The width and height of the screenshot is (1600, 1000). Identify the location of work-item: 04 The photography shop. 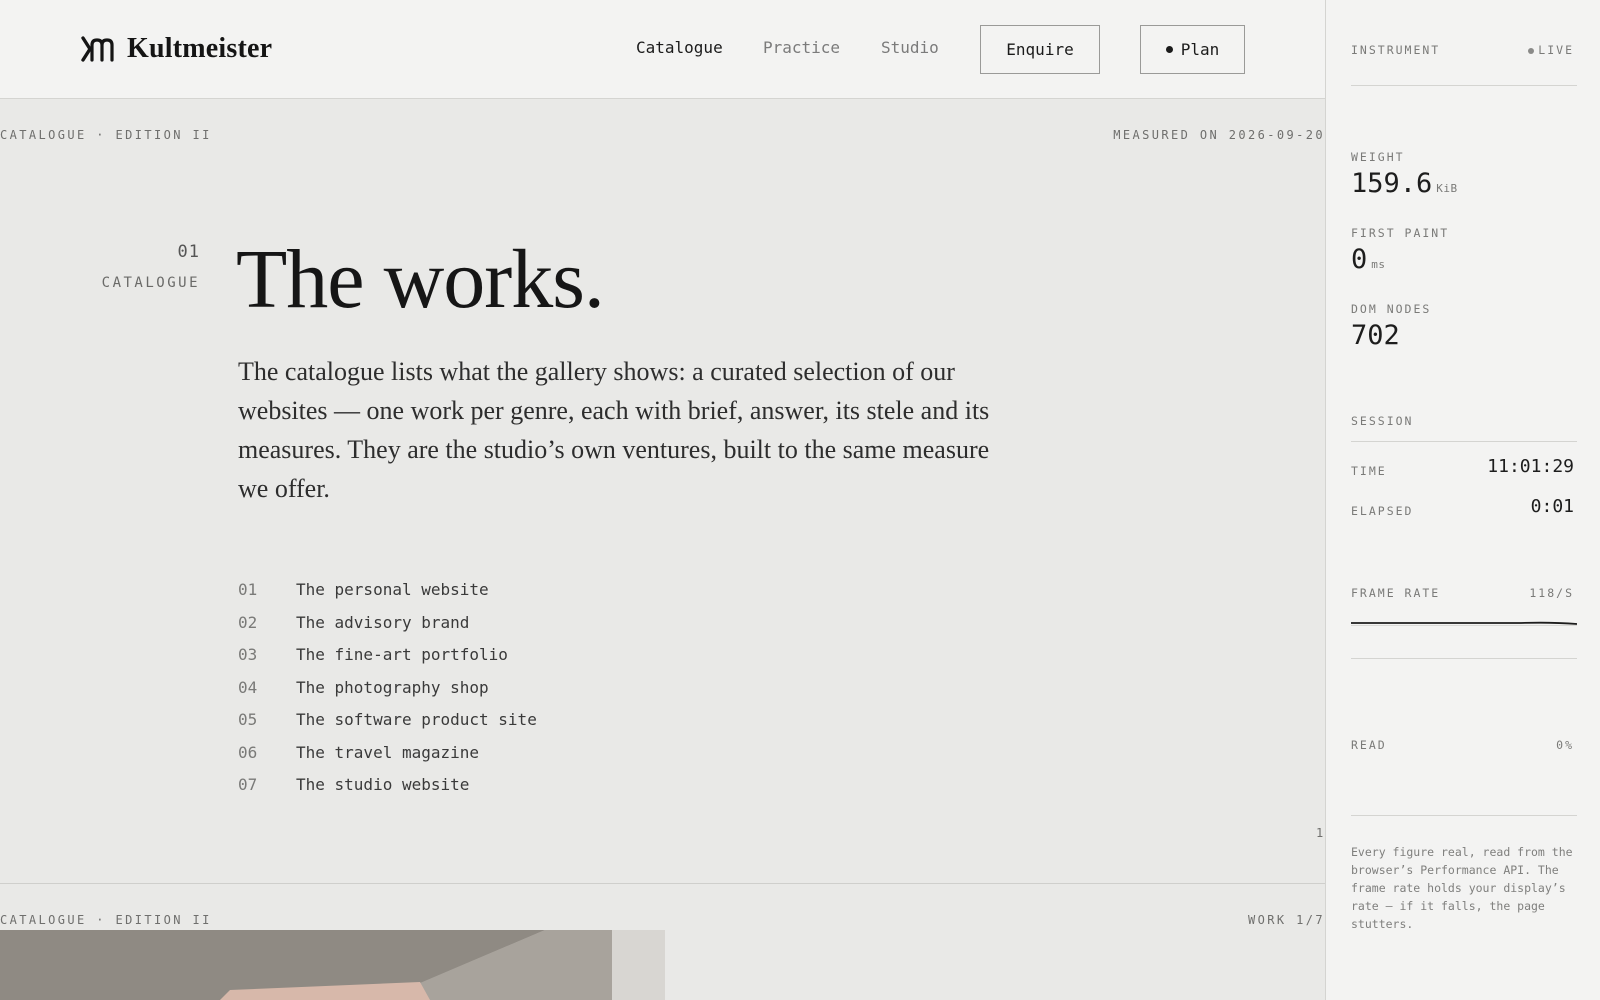
(387, 694).